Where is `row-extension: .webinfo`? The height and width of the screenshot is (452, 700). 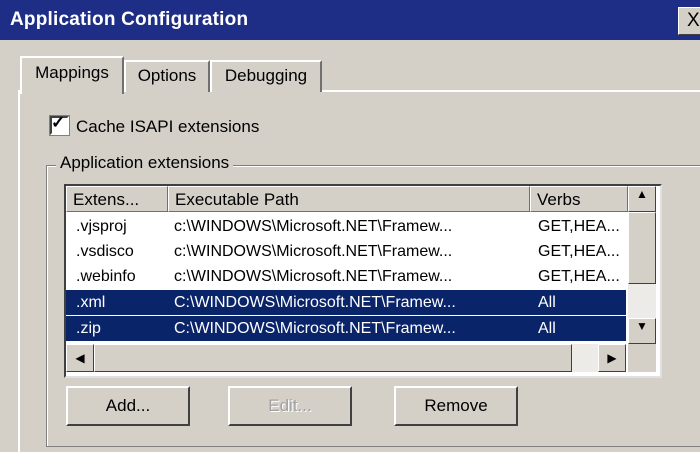
row-extension: .webinfo is located at coordinates (106, 276).